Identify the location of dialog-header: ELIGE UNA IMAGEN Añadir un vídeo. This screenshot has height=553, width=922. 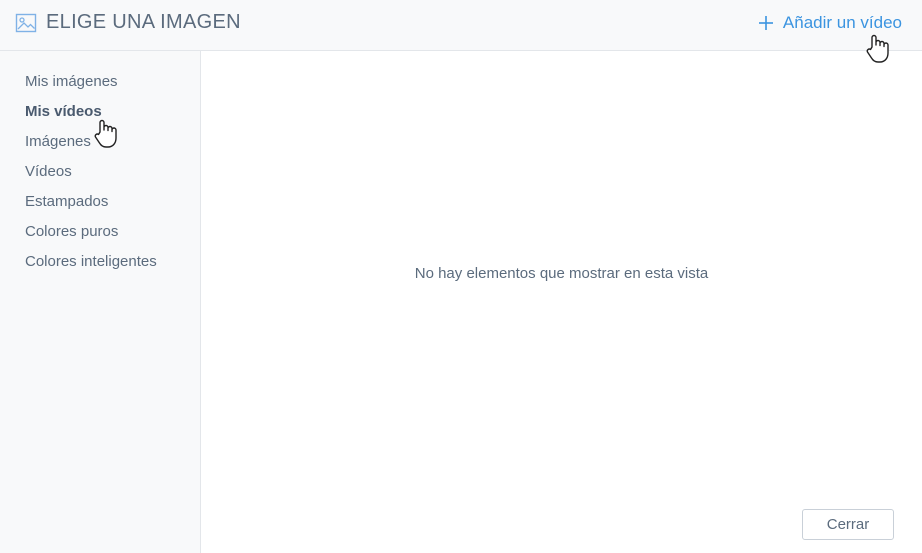
(461, 25).